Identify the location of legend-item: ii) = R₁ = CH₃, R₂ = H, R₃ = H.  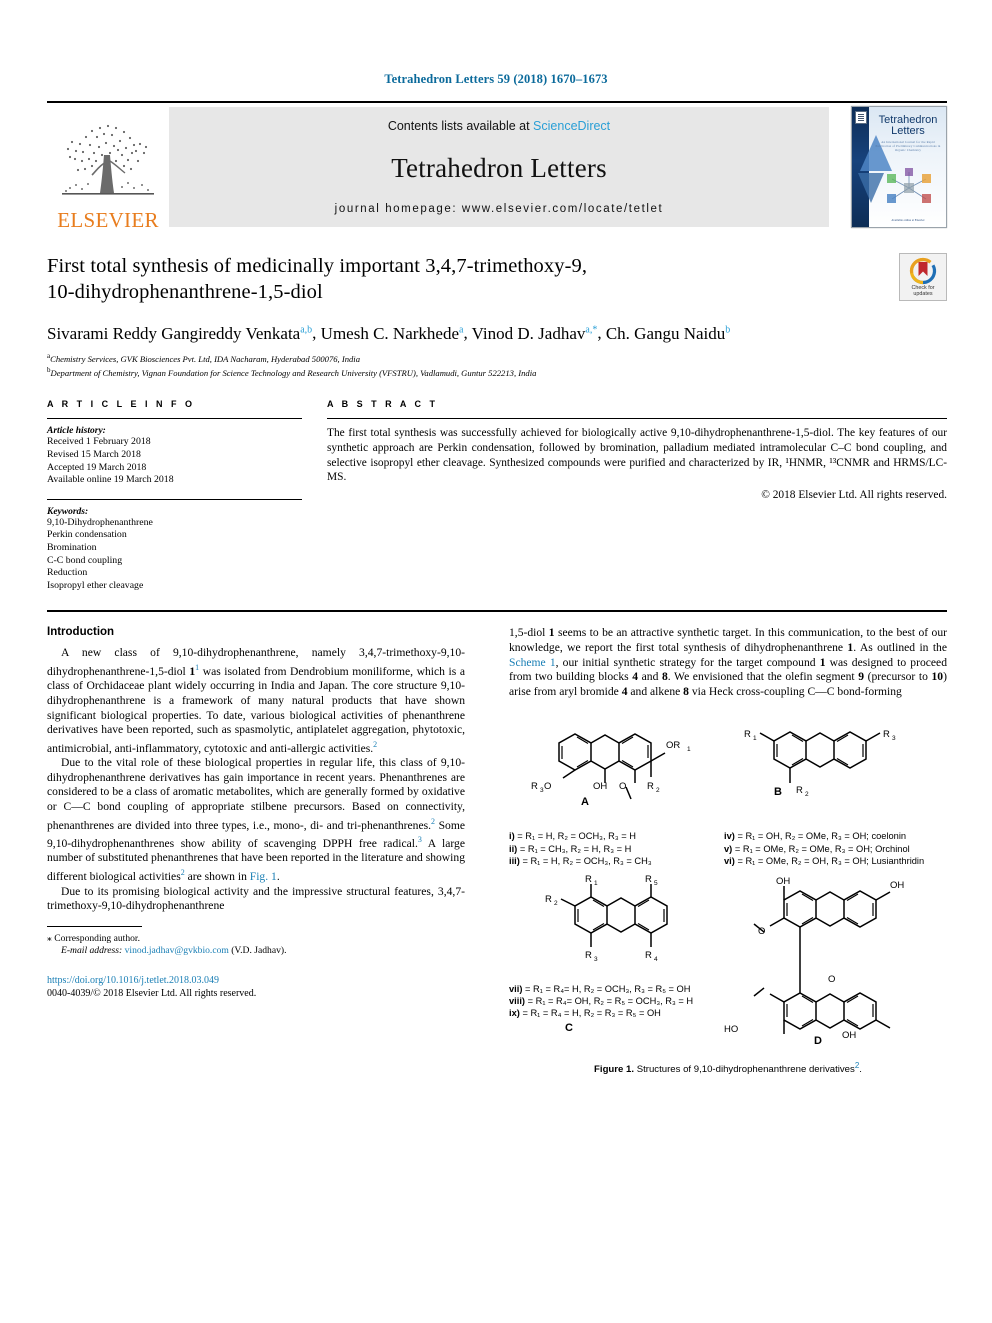
(570, 848).